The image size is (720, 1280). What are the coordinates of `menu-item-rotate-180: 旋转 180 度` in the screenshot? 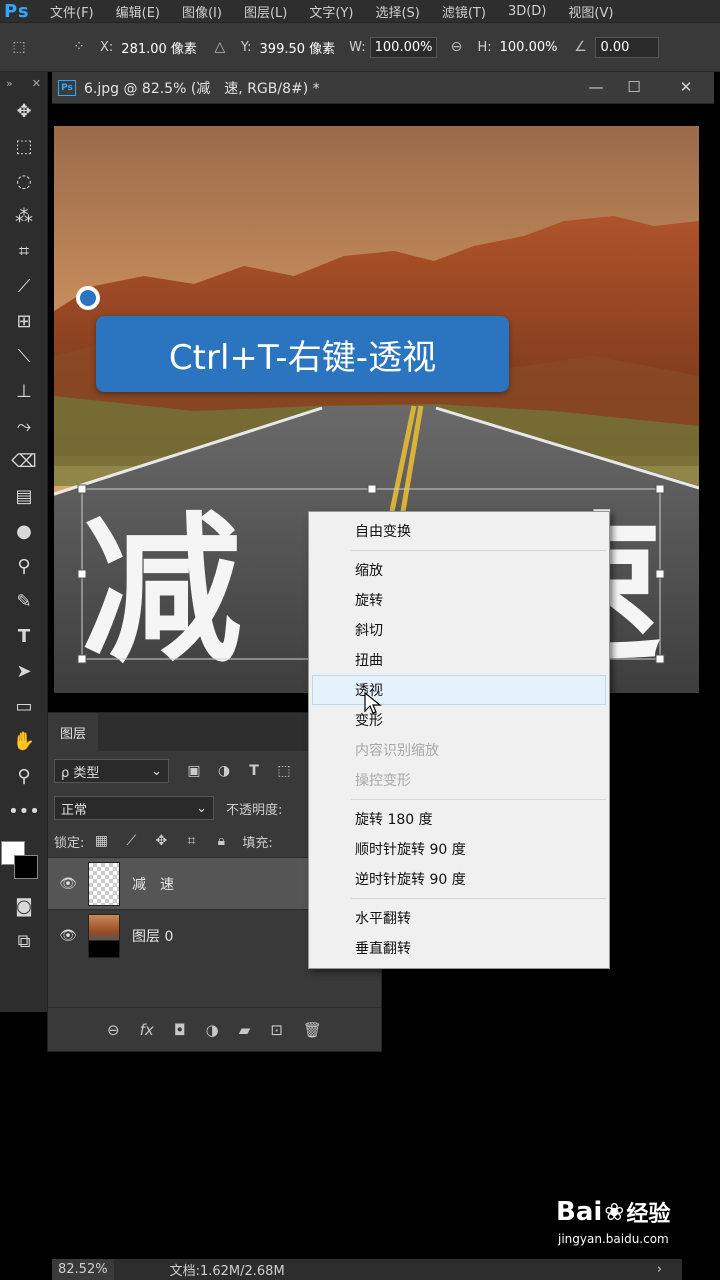 It's located at (459, 819).